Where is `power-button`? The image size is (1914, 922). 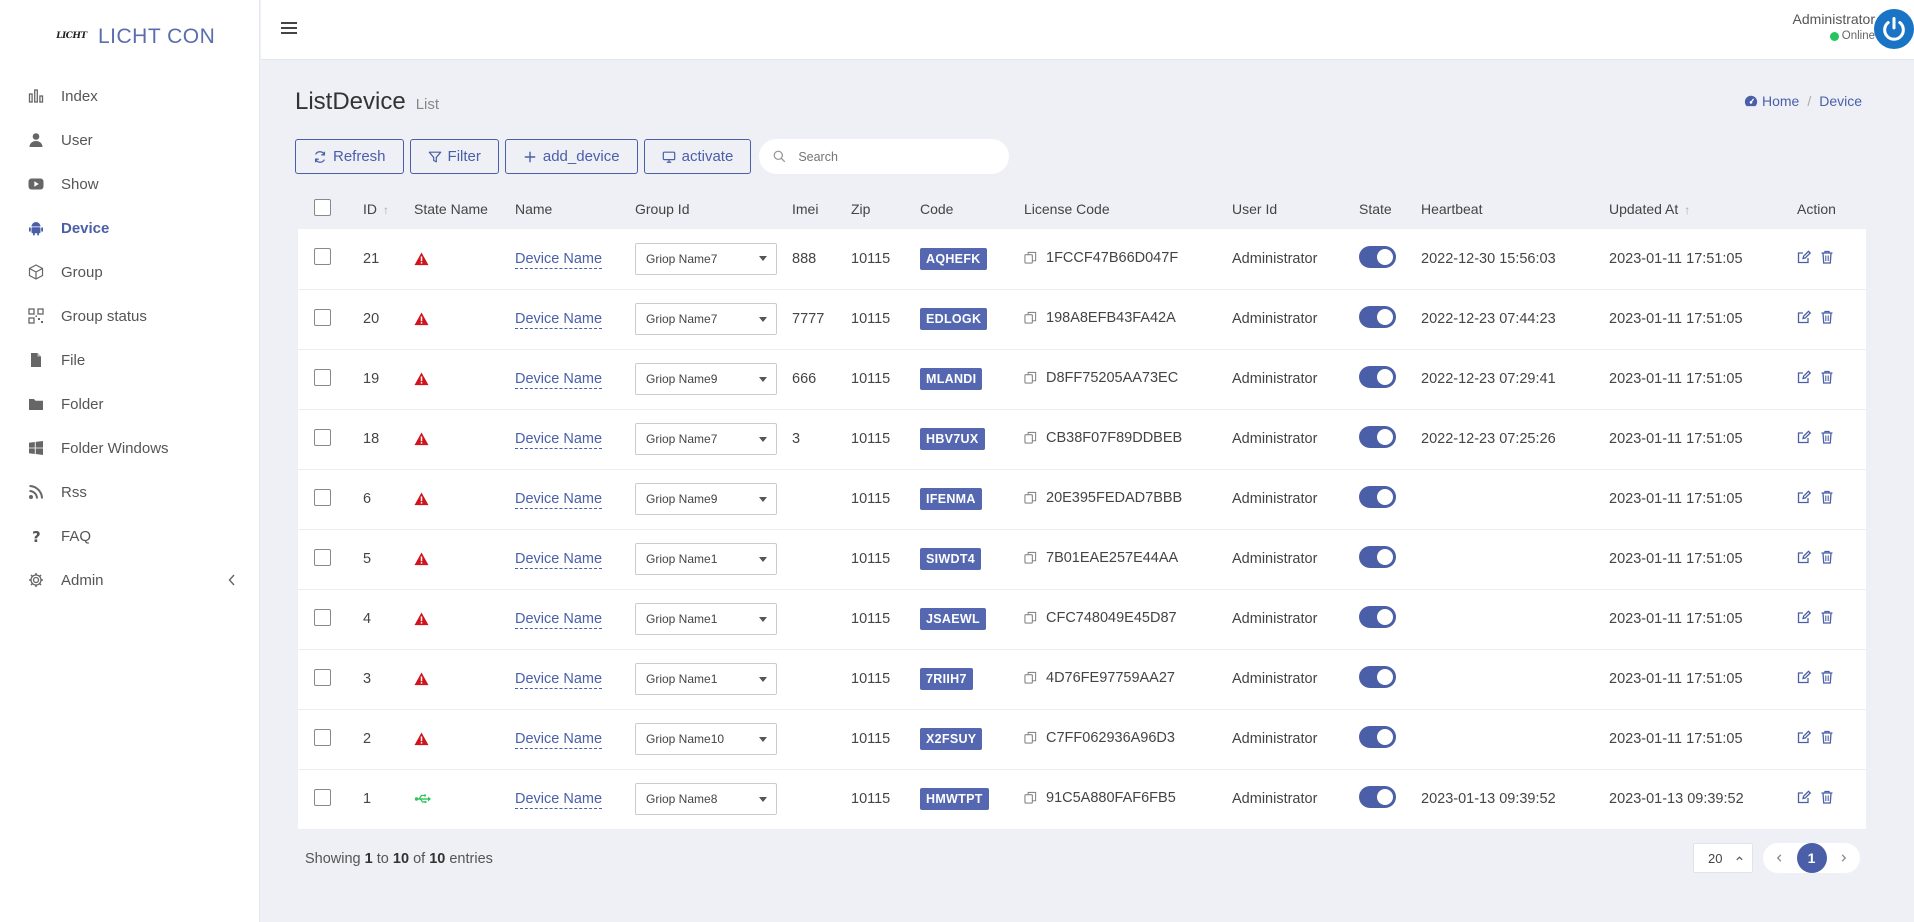 power-button is located at coordinates (1894, 29).